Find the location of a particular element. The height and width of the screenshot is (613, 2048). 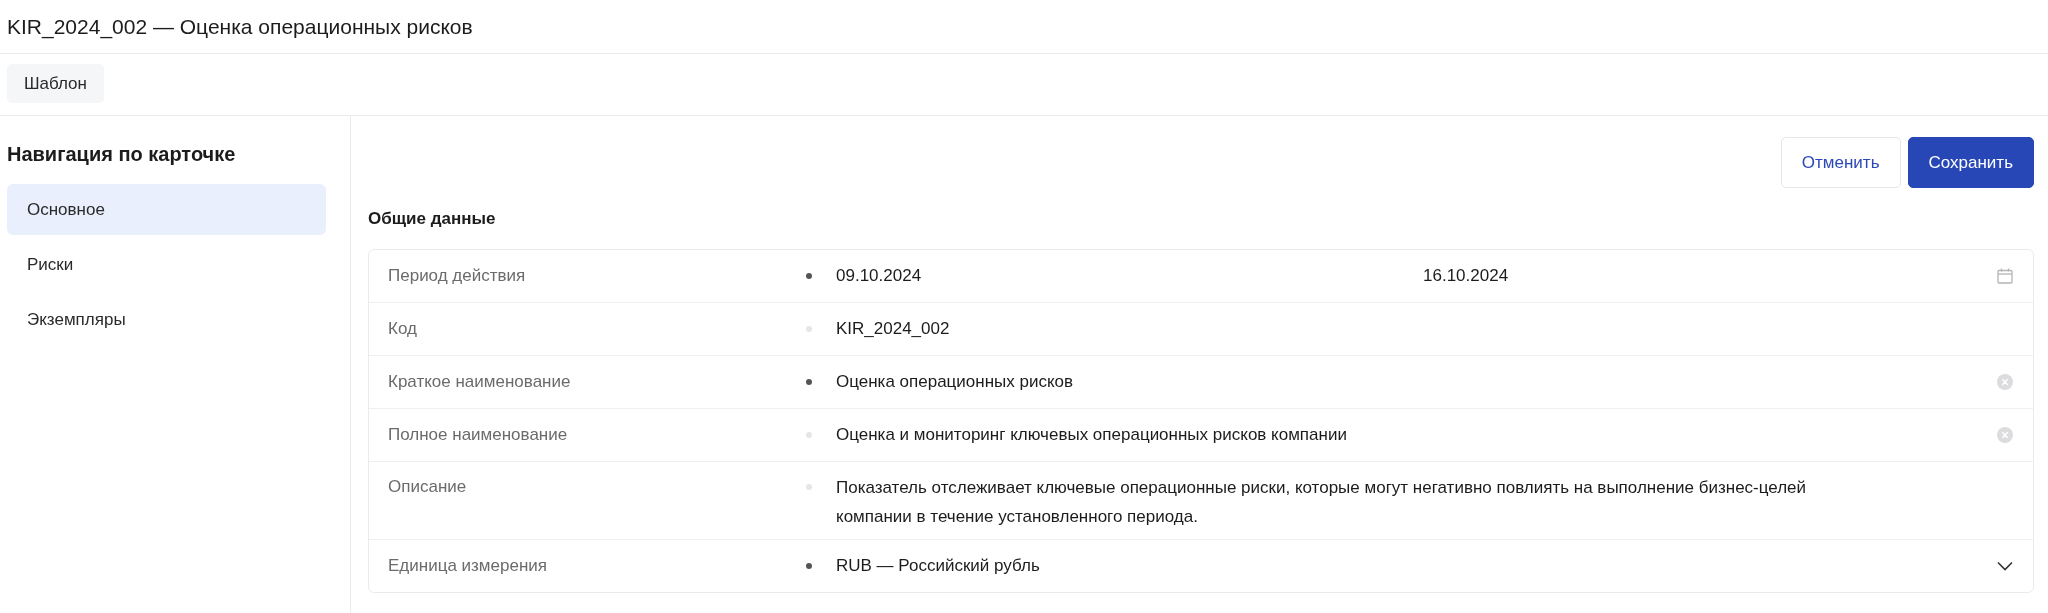

sidebar-item: Риски is located at coordinates (166, 264).